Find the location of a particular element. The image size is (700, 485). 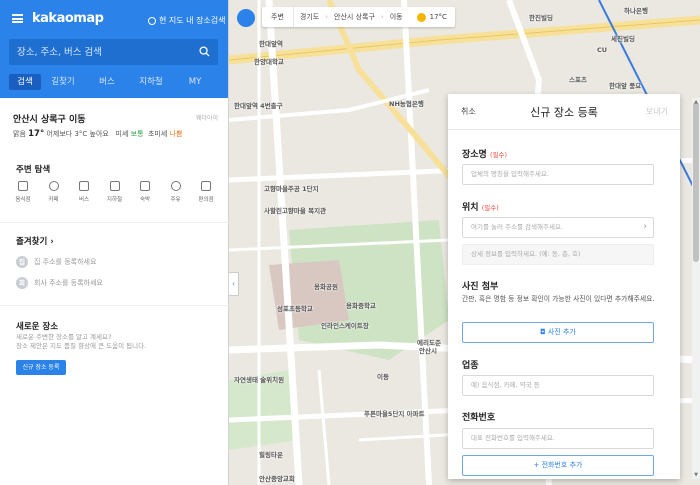

nearby-label: 지하철 is located at coordinates (114, 200).